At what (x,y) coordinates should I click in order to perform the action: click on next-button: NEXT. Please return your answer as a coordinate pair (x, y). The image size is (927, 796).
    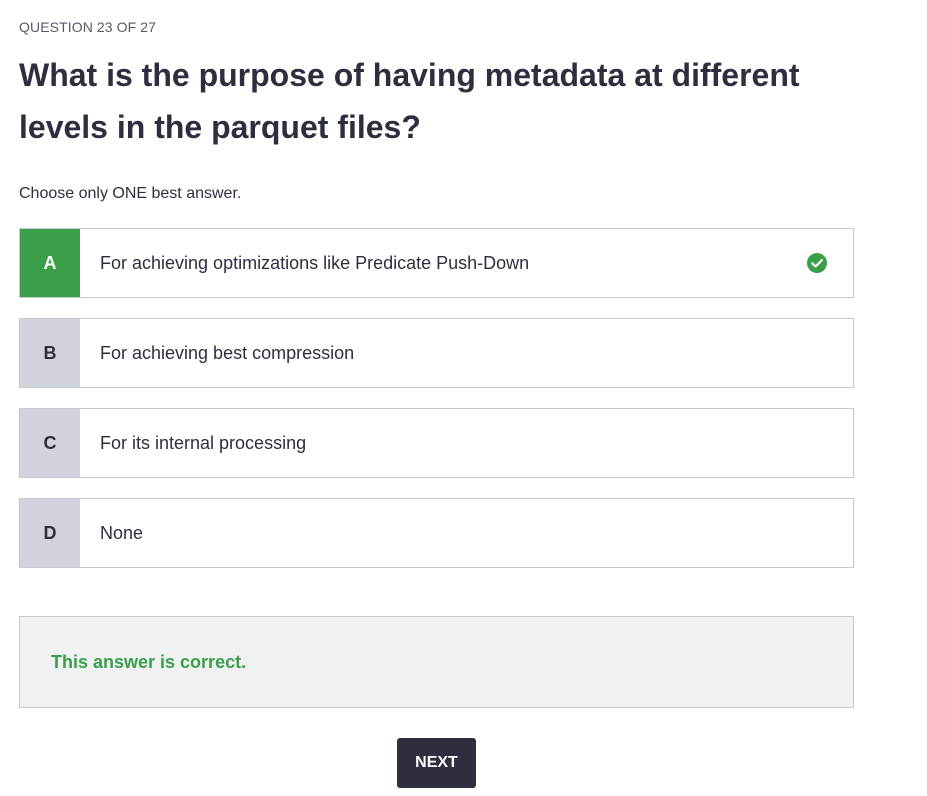
    Looking at the image, I should click on (436, 763).